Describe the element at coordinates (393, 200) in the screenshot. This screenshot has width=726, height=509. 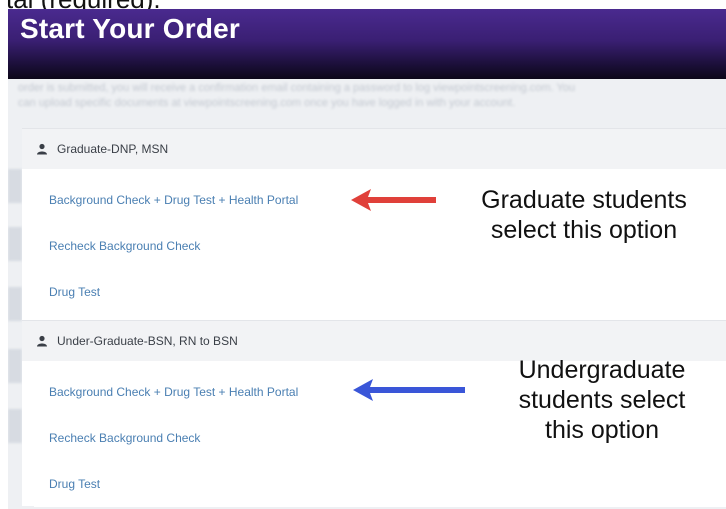
I see `red-arrow-icon` at that location.